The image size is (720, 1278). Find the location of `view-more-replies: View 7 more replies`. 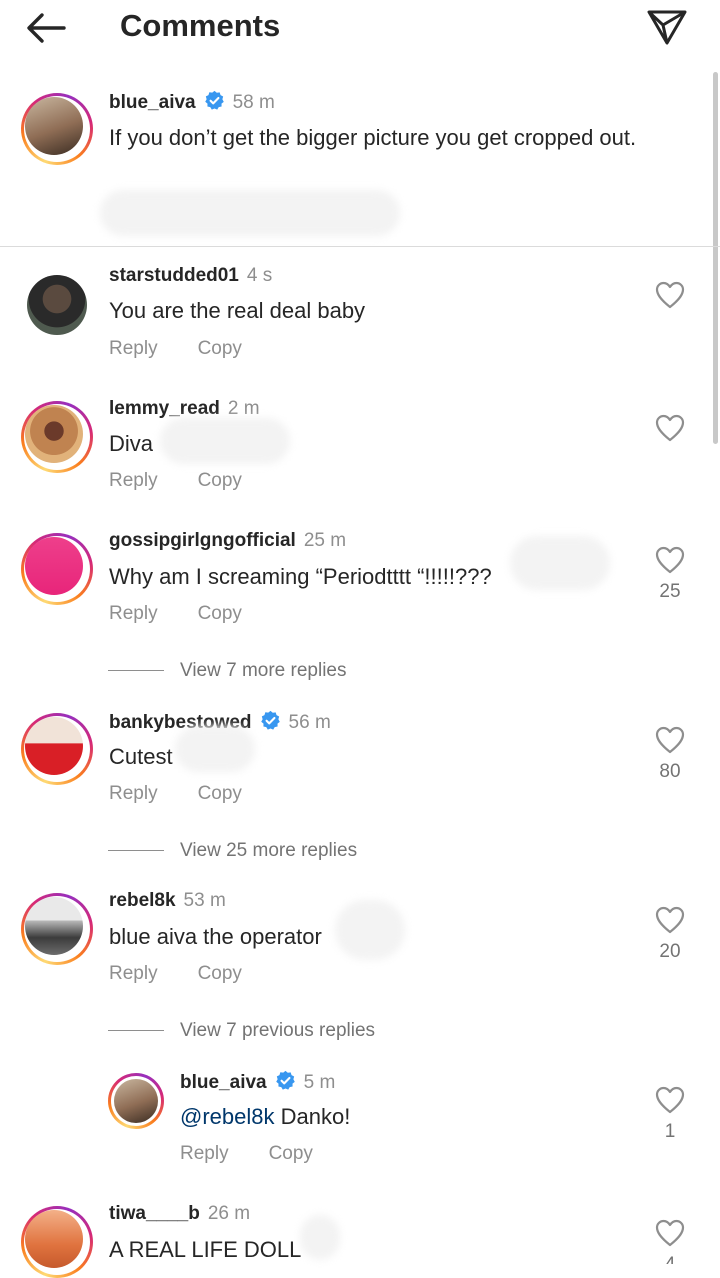

view-more-replies: View 7 more replies is located at coordinates (227, 671).